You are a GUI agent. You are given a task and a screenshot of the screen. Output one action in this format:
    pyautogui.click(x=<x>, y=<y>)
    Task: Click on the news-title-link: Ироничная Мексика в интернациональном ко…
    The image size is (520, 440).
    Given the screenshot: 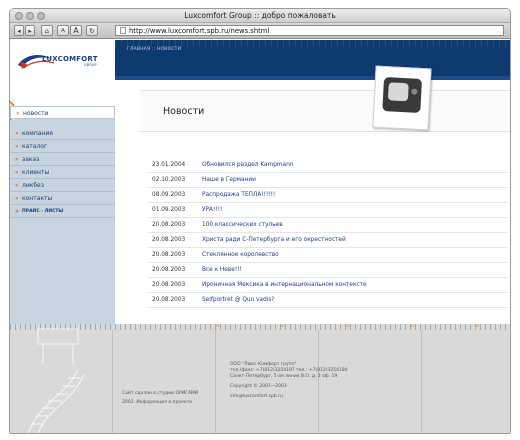 What is the action you would take?
    pyautogui.click(x=284, y=285)
    